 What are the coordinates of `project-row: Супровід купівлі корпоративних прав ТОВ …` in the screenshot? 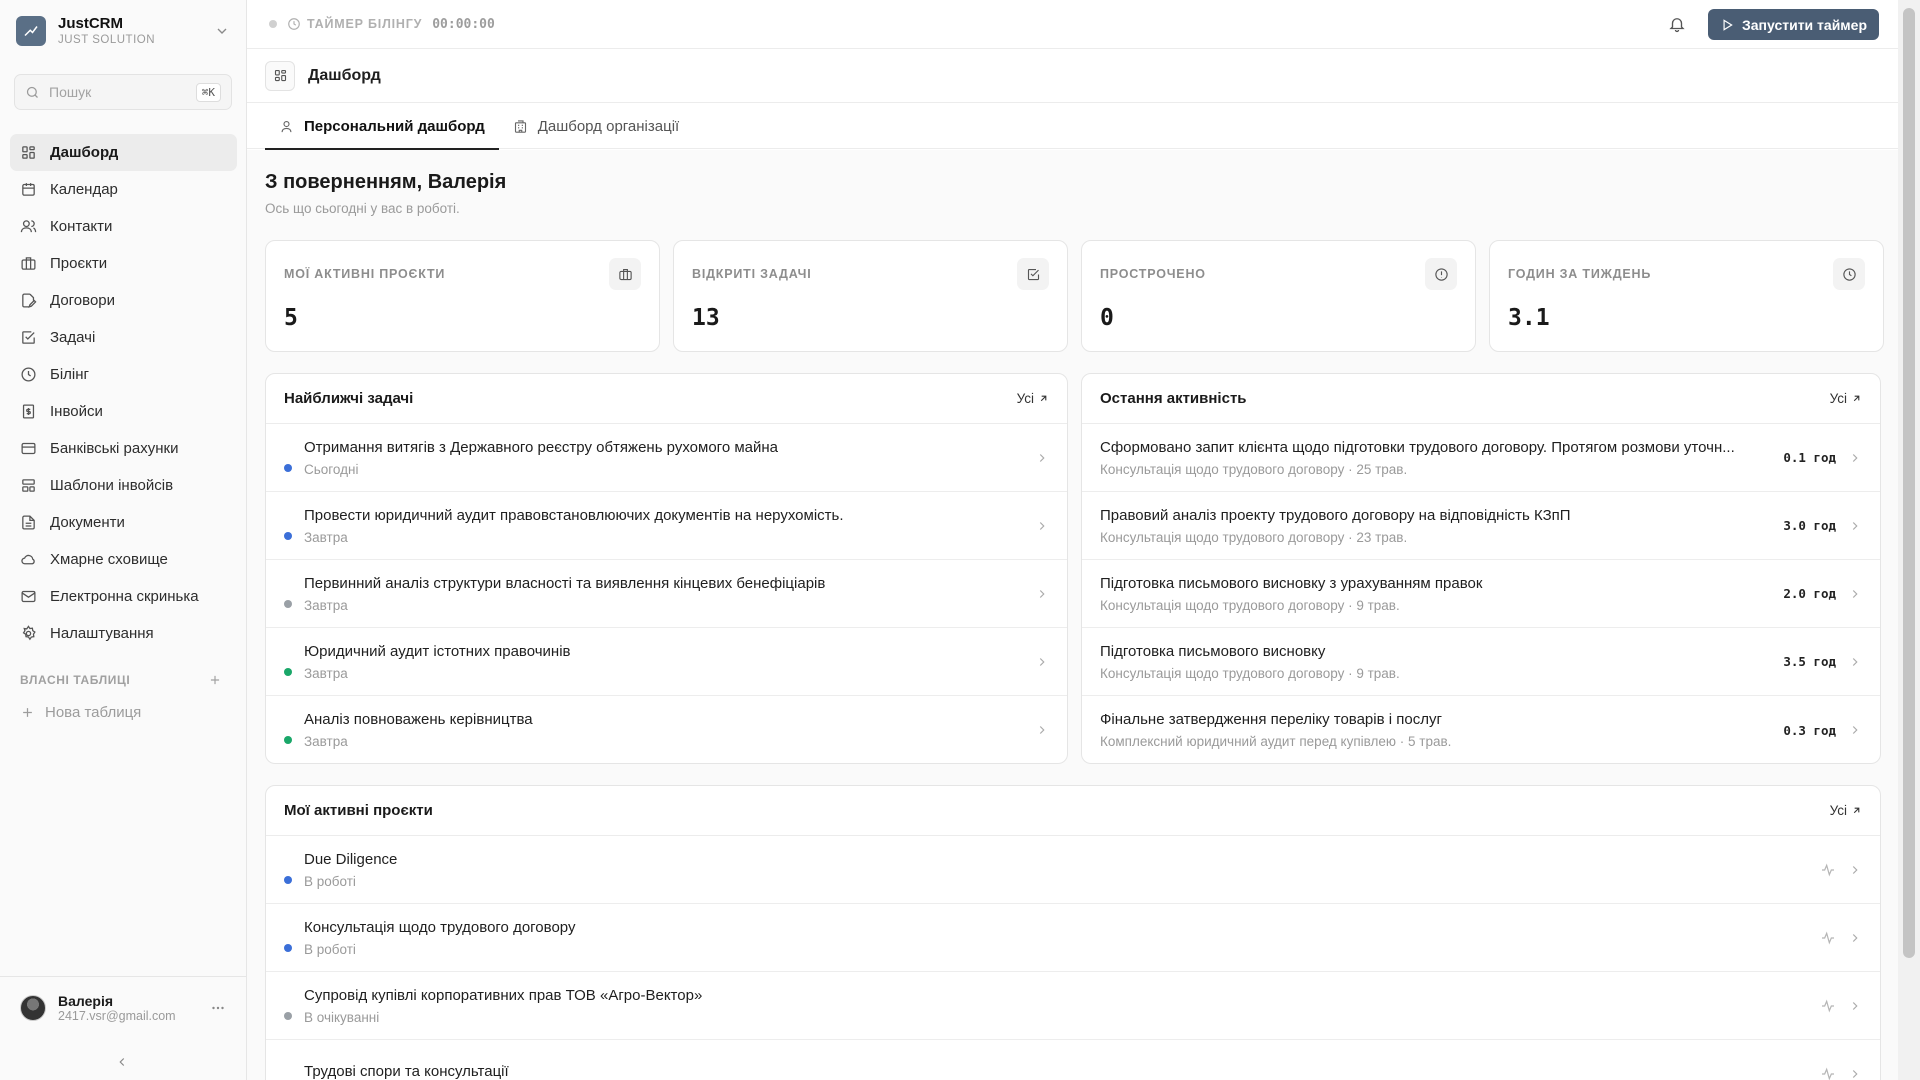 It's located at (1073, 1006).